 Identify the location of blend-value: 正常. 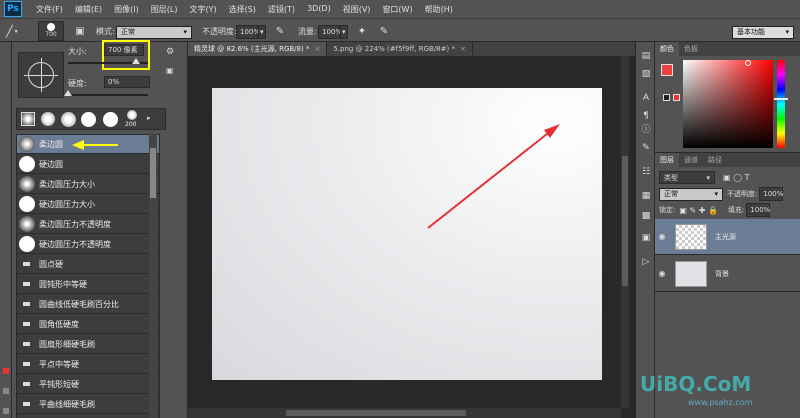
(671, 194).